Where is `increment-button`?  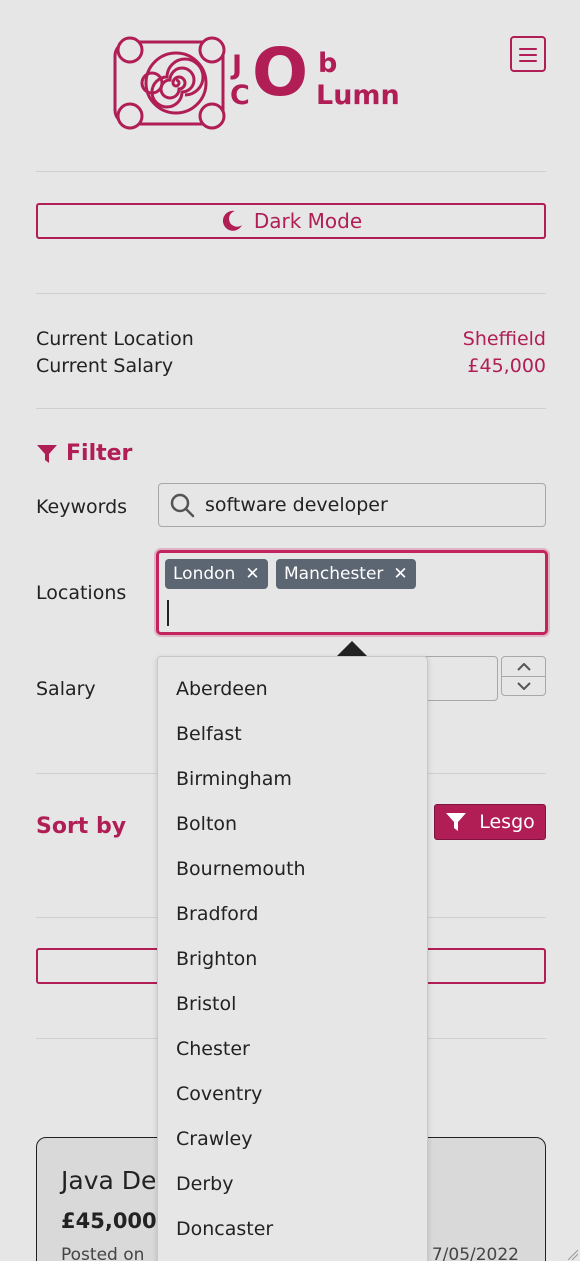 increment-button is located at coordinates (523, 666).